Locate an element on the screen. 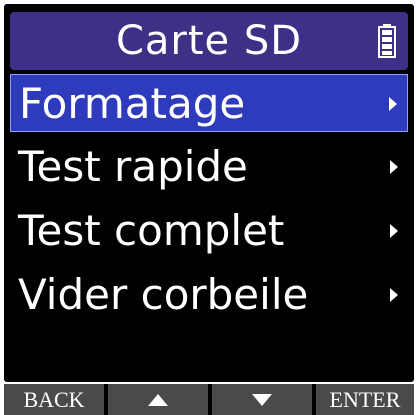 This screenshot has width=418, height=415. menu-item-label: Test complet is located at coordinates (151, 230).